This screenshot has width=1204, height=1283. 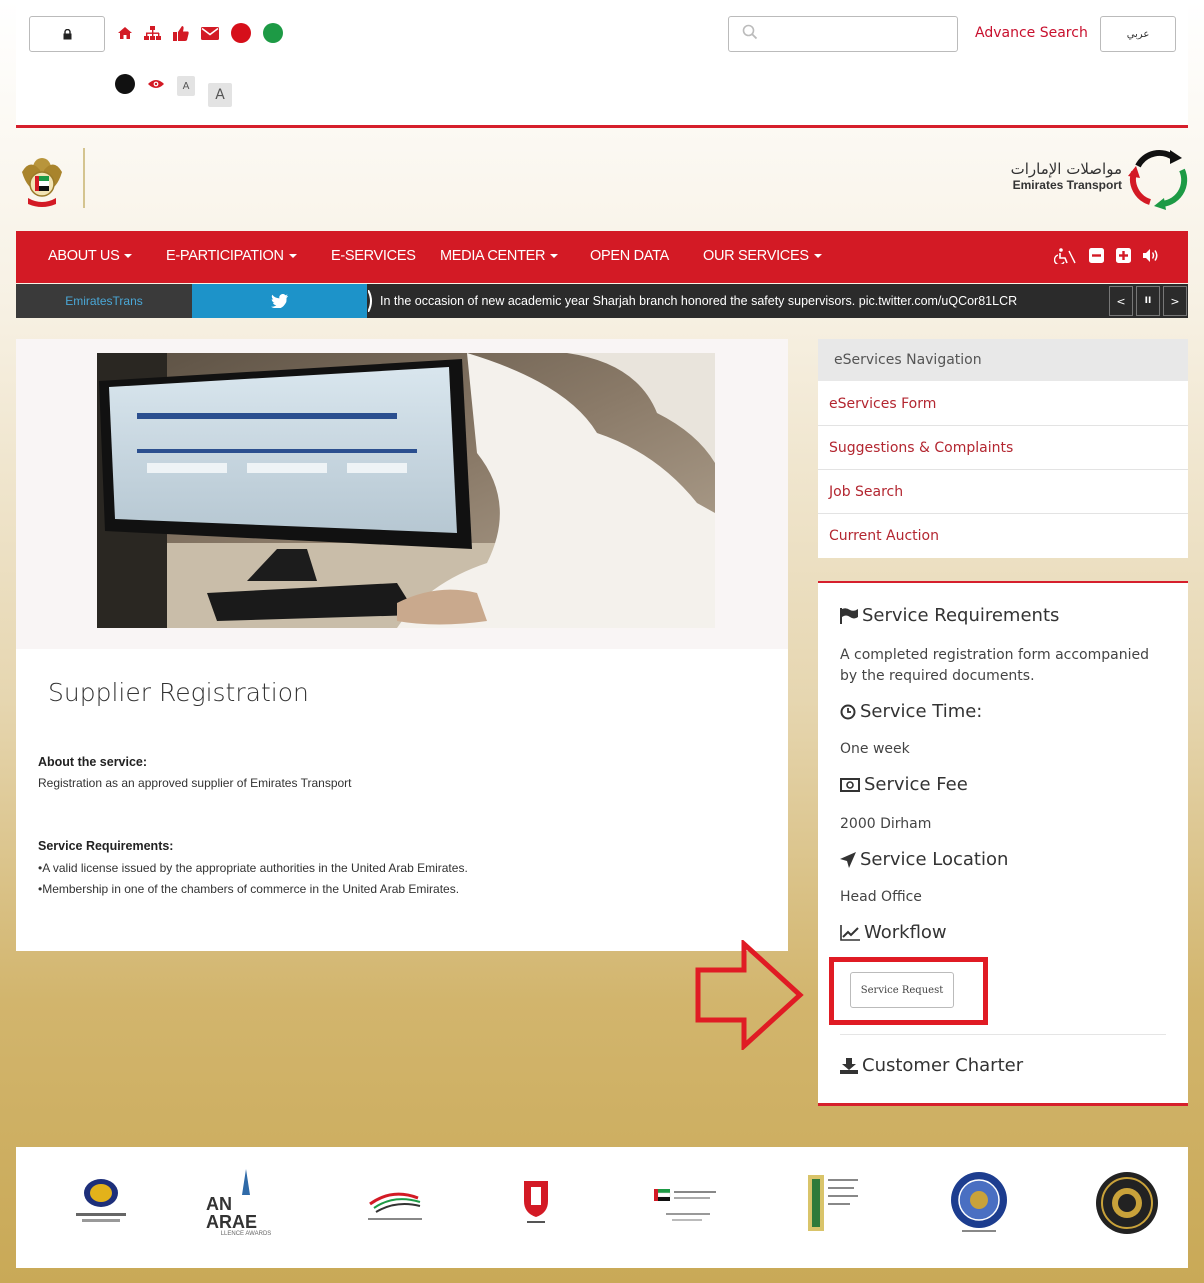 I want to click on green-theme-dot, so click(x=273, y=33).